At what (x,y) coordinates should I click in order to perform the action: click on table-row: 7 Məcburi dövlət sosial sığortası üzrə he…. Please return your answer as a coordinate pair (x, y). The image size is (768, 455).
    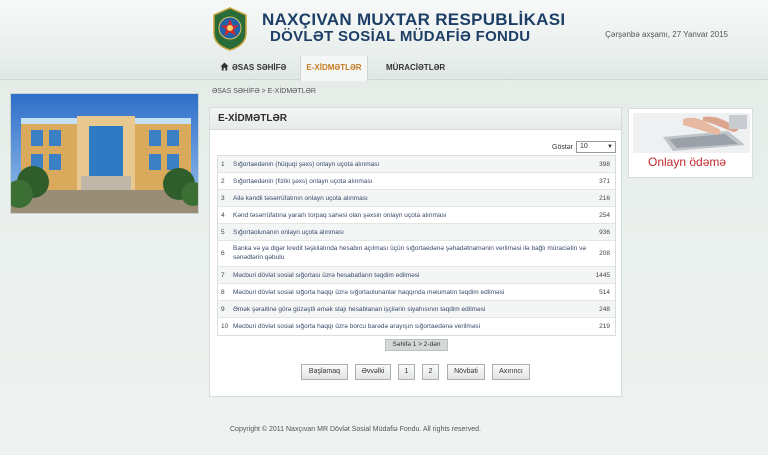
    Looking at the image, I should click on (416, 275).